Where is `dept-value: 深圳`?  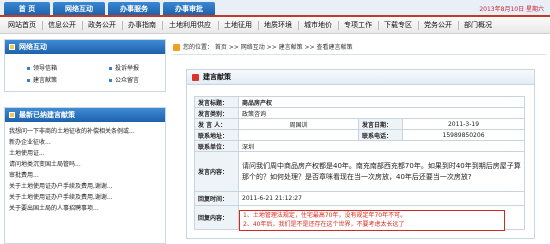 dept-value: 深圳 is located at coordinates (381, 146).